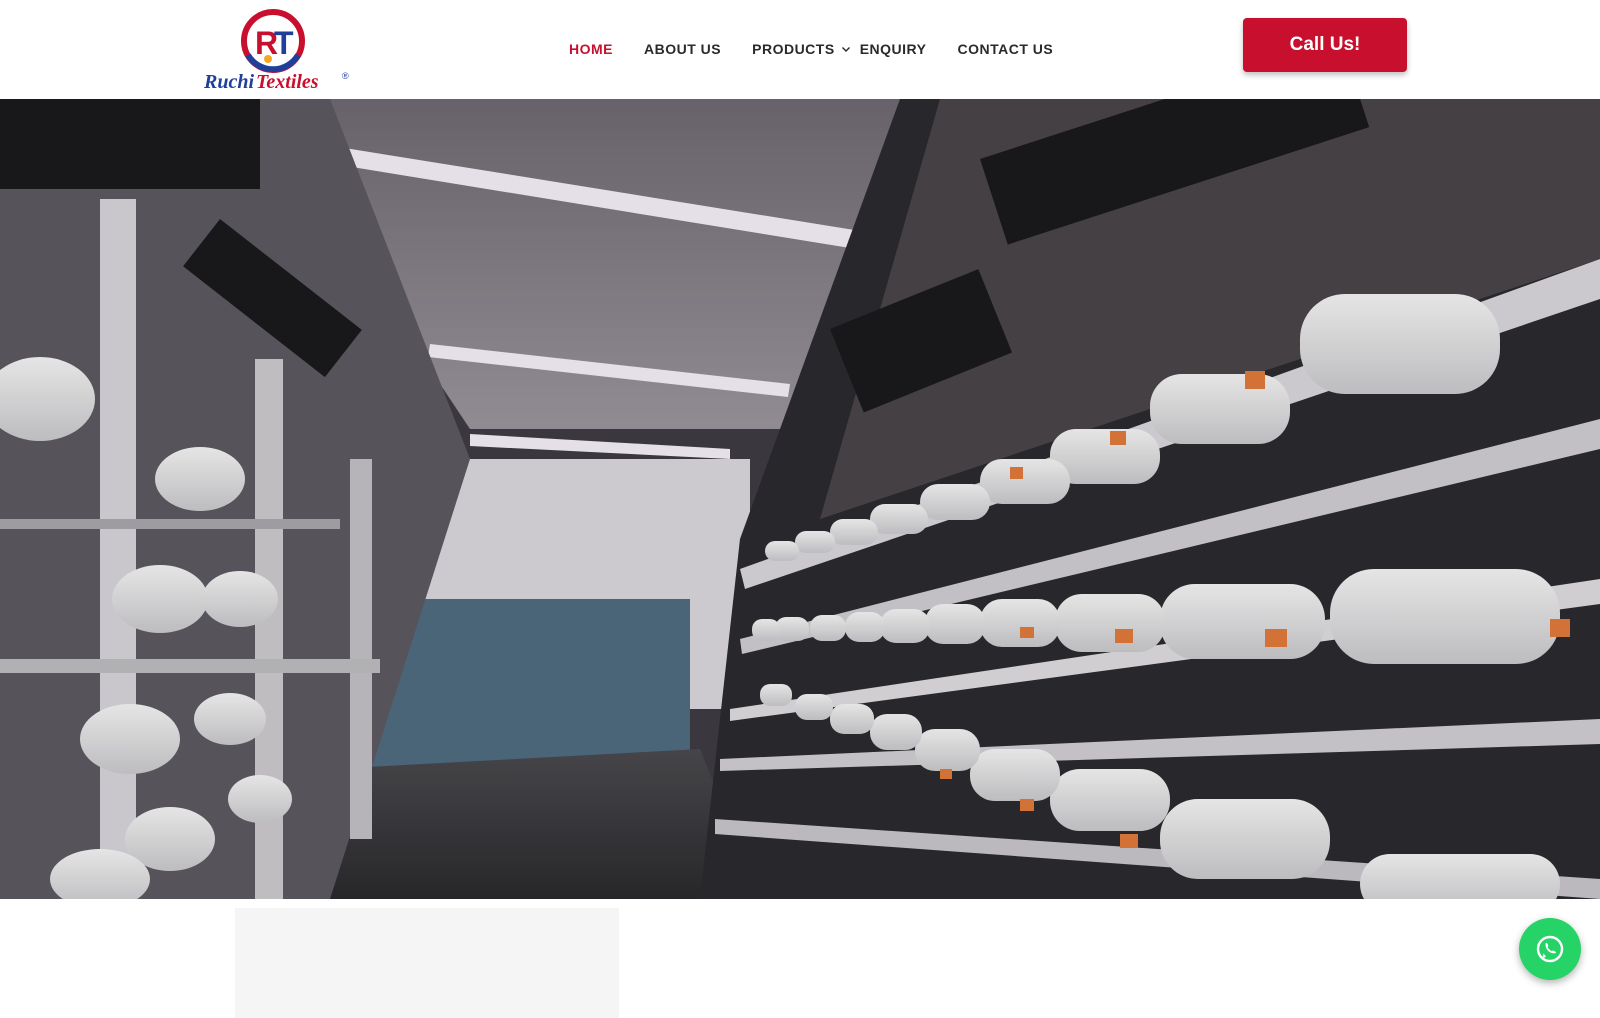 The width and height of the screenshot is (1600, 1018). I want to click on chevron-down-icon, so click(846, 49).